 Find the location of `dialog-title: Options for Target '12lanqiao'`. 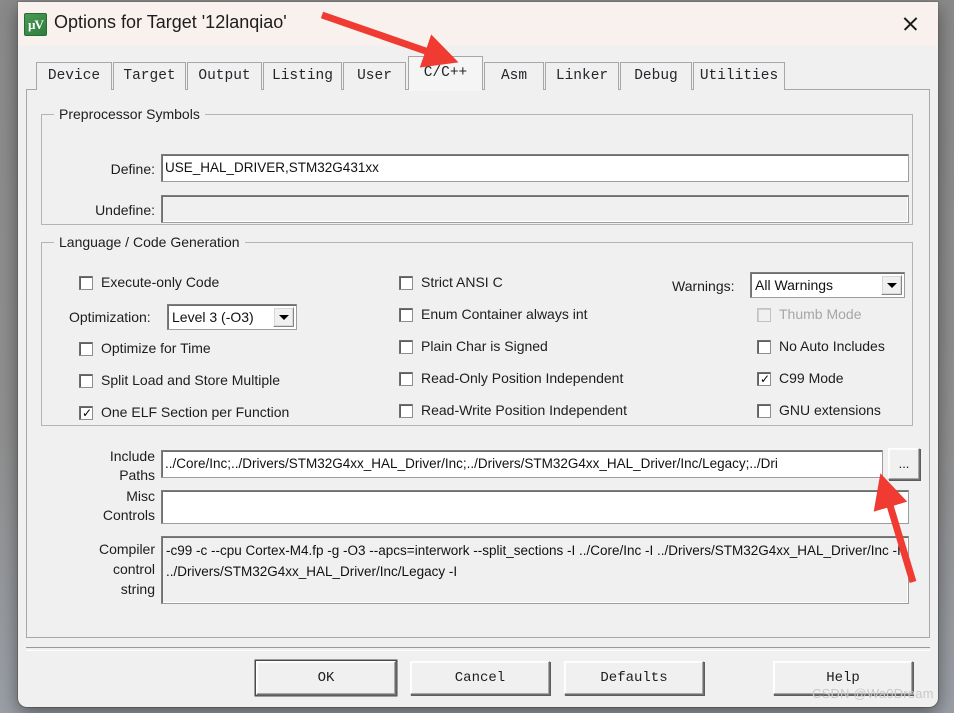

dialog-title: Options for Target '12lanqiao' is located at coordinates (170, 22).